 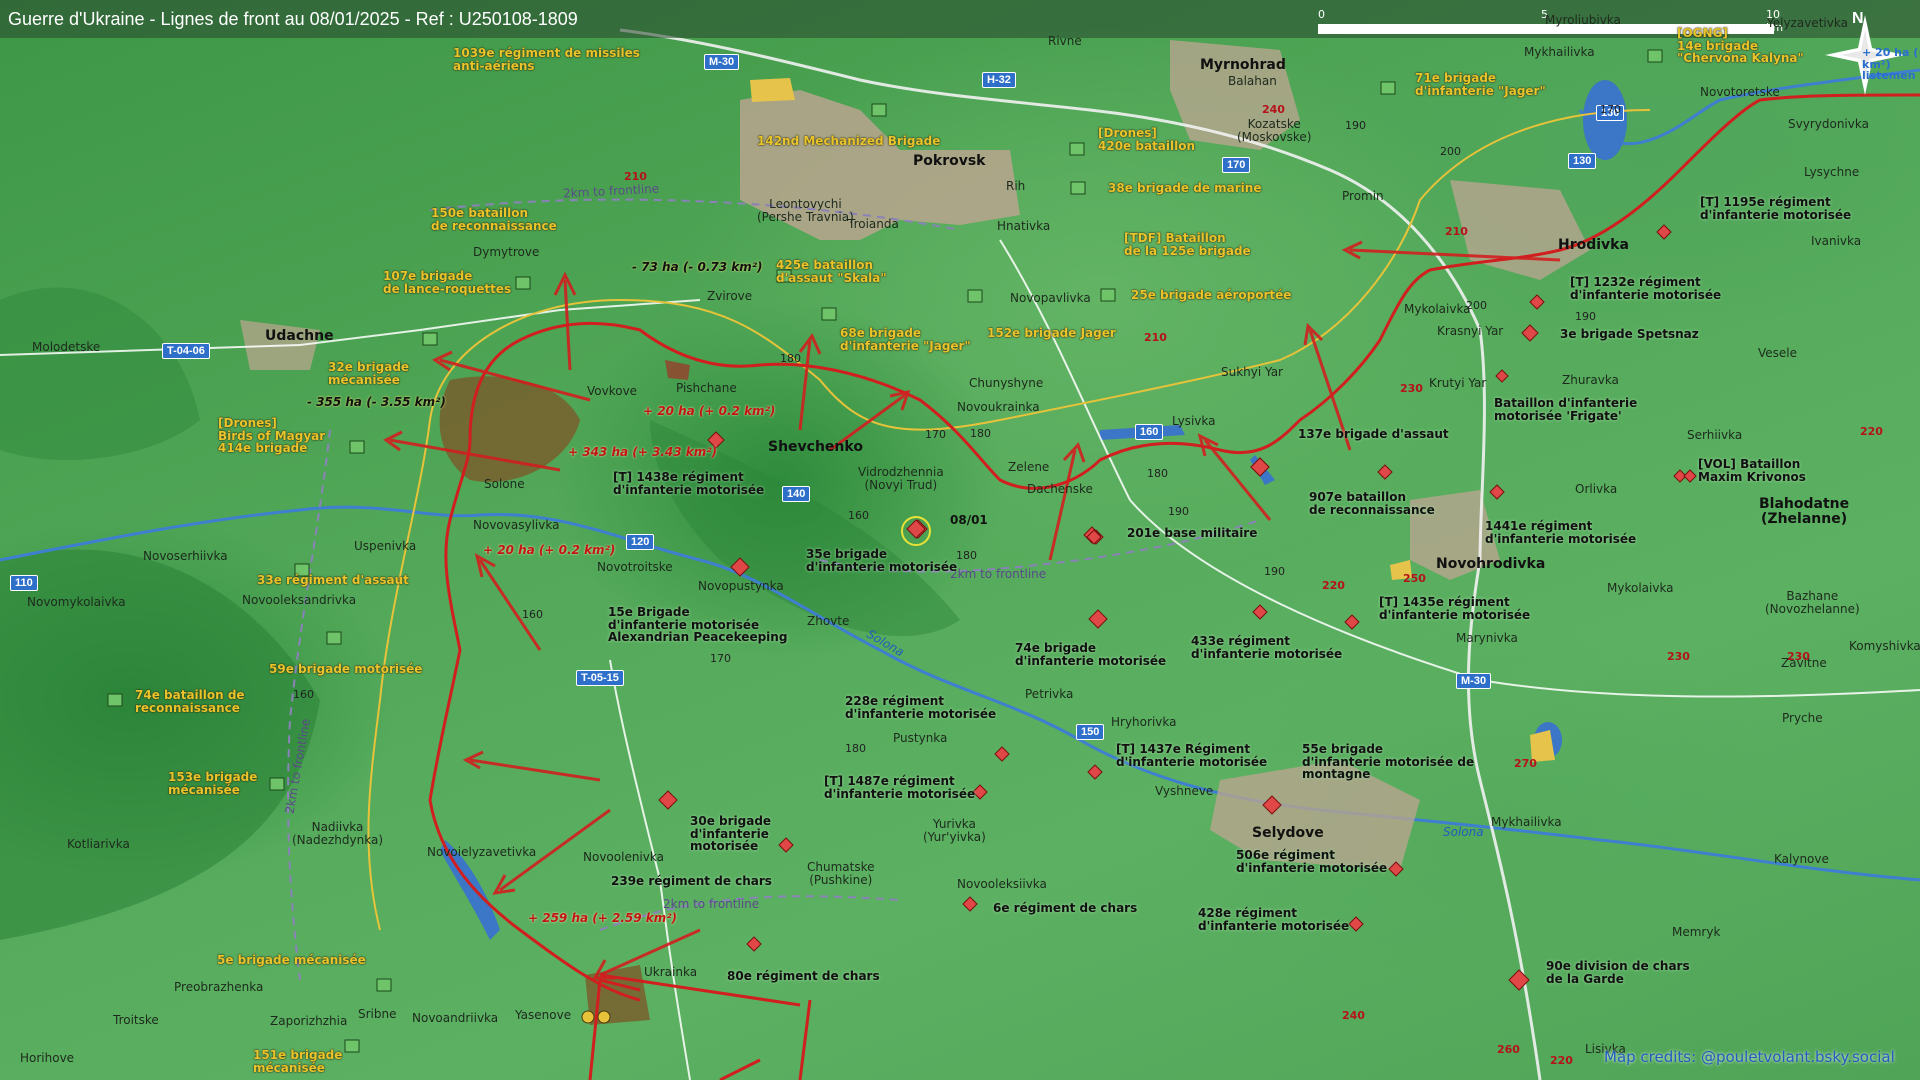 What do you see at coordinates (1252, 81) in the screenshot?
I see `town-balahan: Balahan` at bounding box center [1252, 81].